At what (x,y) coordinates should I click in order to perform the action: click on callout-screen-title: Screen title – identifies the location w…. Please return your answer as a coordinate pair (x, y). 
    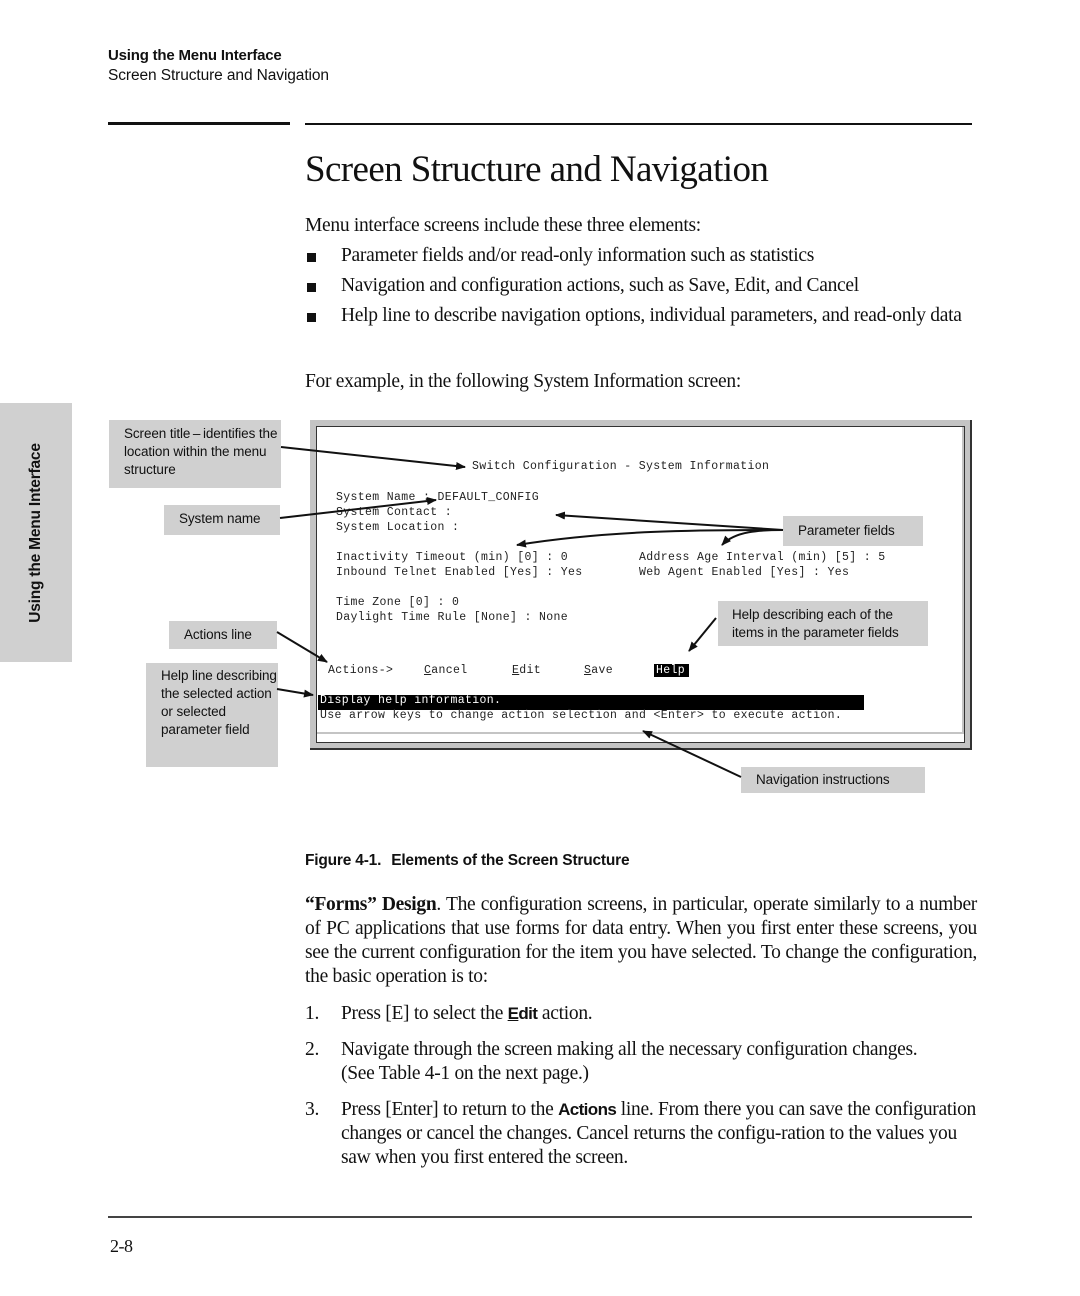
    Looking at the image, I should click on (195, 454).